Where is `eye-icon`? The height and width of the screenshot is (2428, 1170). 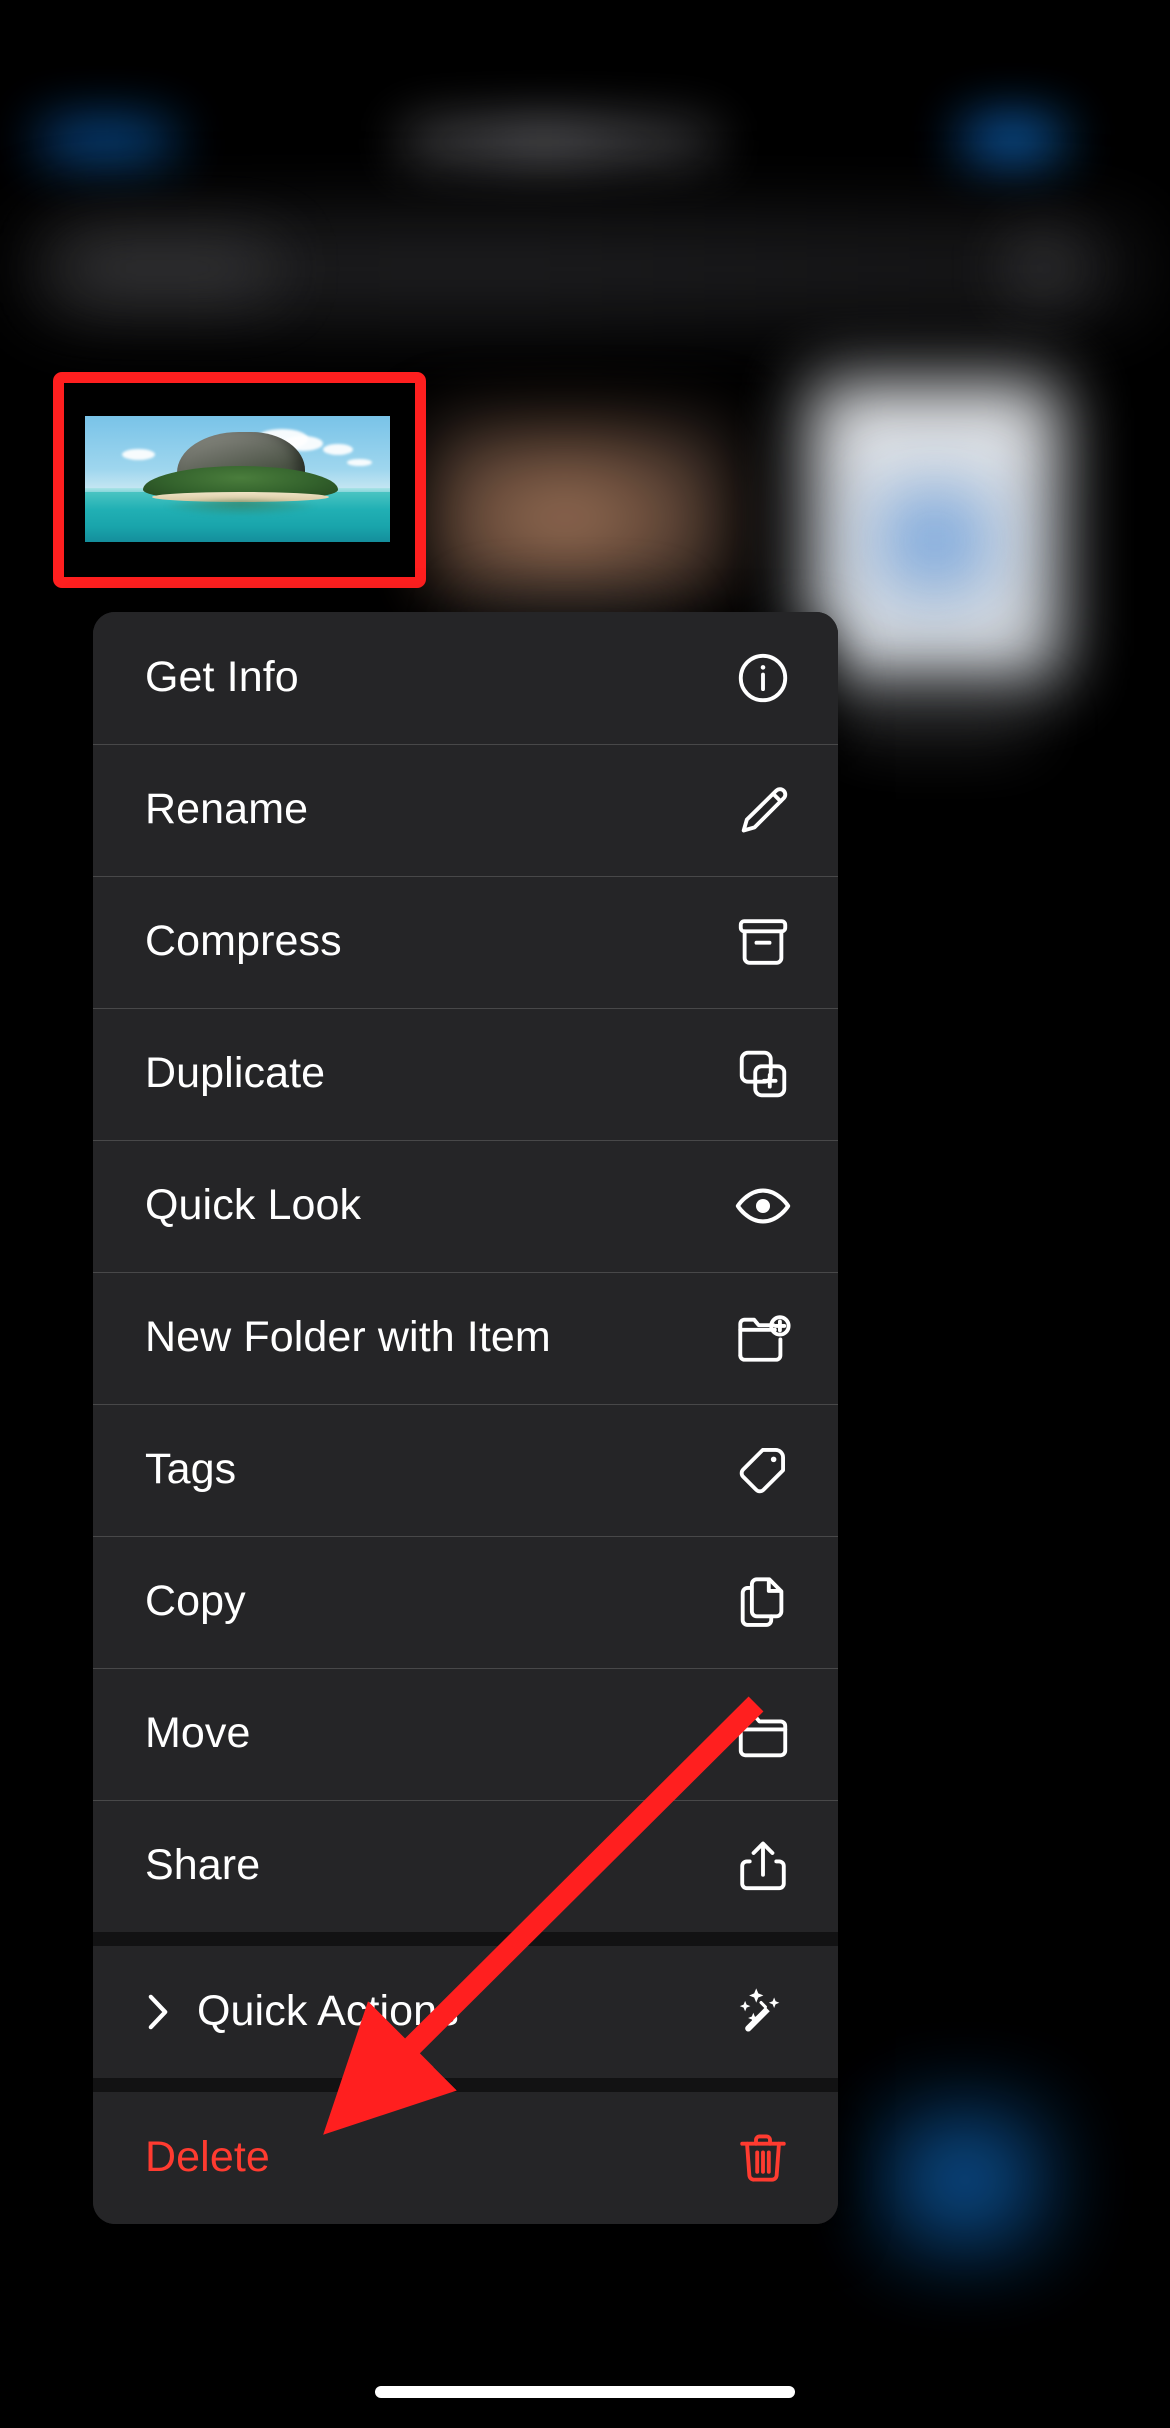 eye-icon is located at coordinates (763, 1206).